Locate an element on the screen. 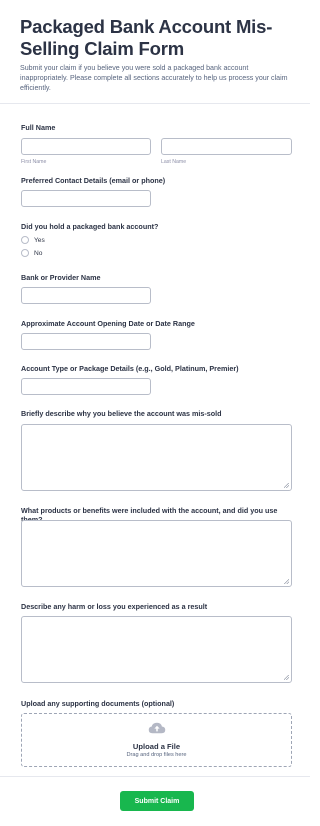 The width and height of the screenshot is (320, 826). radio-label-no: No is located at coordinates (38, 253).